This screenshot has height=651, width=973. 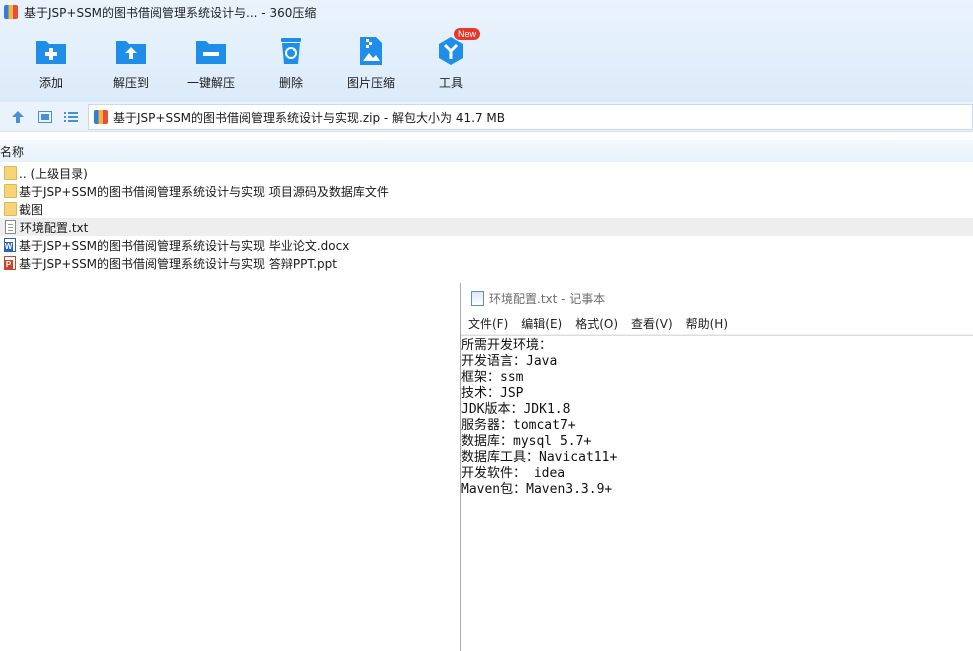 I want to click on add-button: 添加, so click(x=51, y=63).